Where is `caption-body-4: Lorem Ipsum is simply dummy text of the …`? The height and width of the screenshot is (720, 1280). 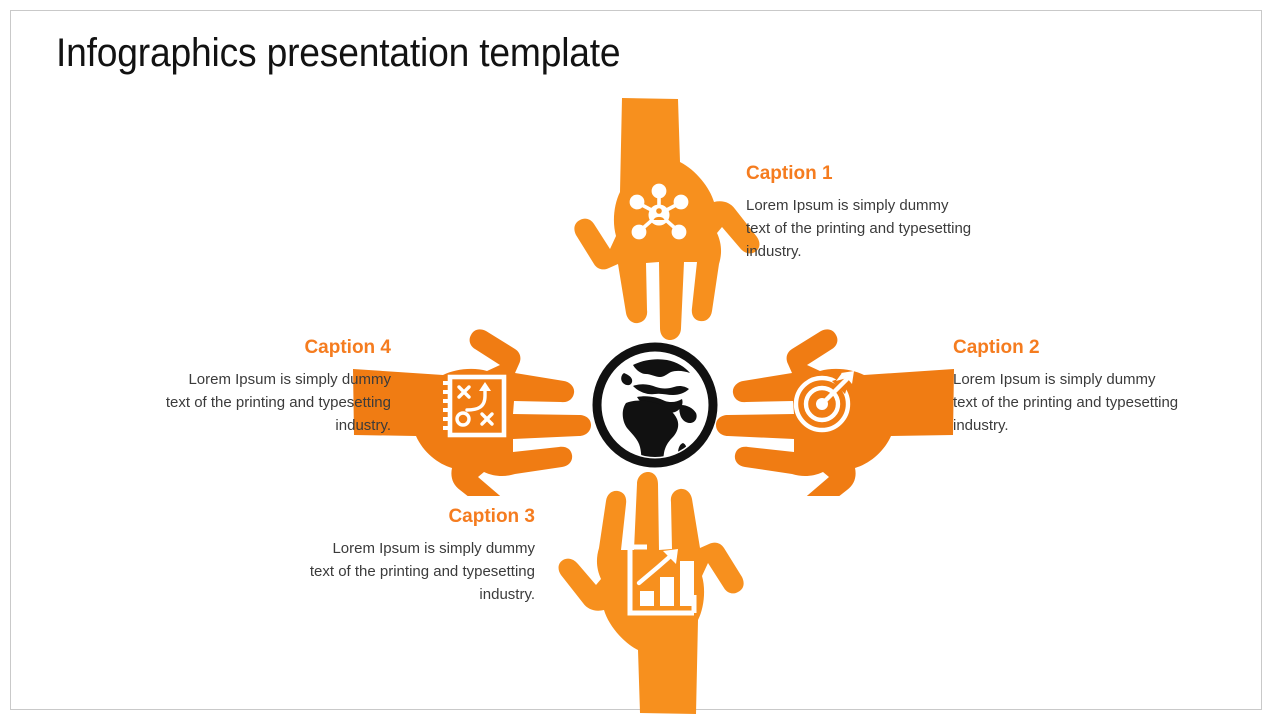 caption-body-4: Lorem Ipsum is simply dummy text of the … is located at coordinates (278, 402).